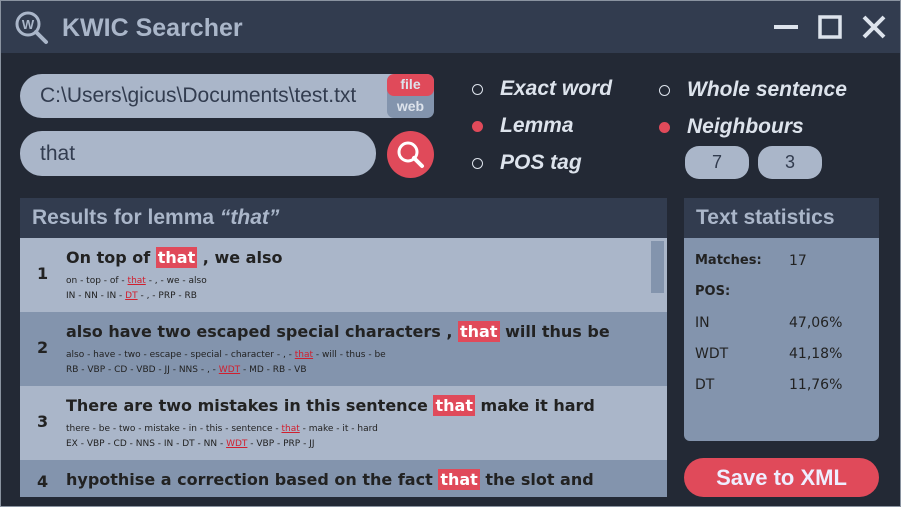 The height and width of the screenshot is (507, 901). What do you see at coordinates (43, 481) in the screenshot?
I see `row-number: 4` at bounding box center [43, 481].